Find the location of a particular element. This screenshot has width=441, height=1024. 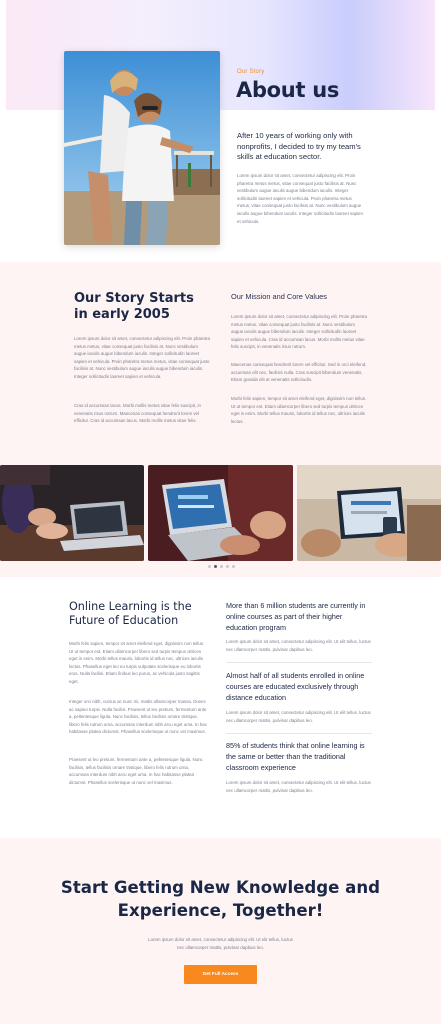

carousel-dot-active is located at coordinates (215, 566).